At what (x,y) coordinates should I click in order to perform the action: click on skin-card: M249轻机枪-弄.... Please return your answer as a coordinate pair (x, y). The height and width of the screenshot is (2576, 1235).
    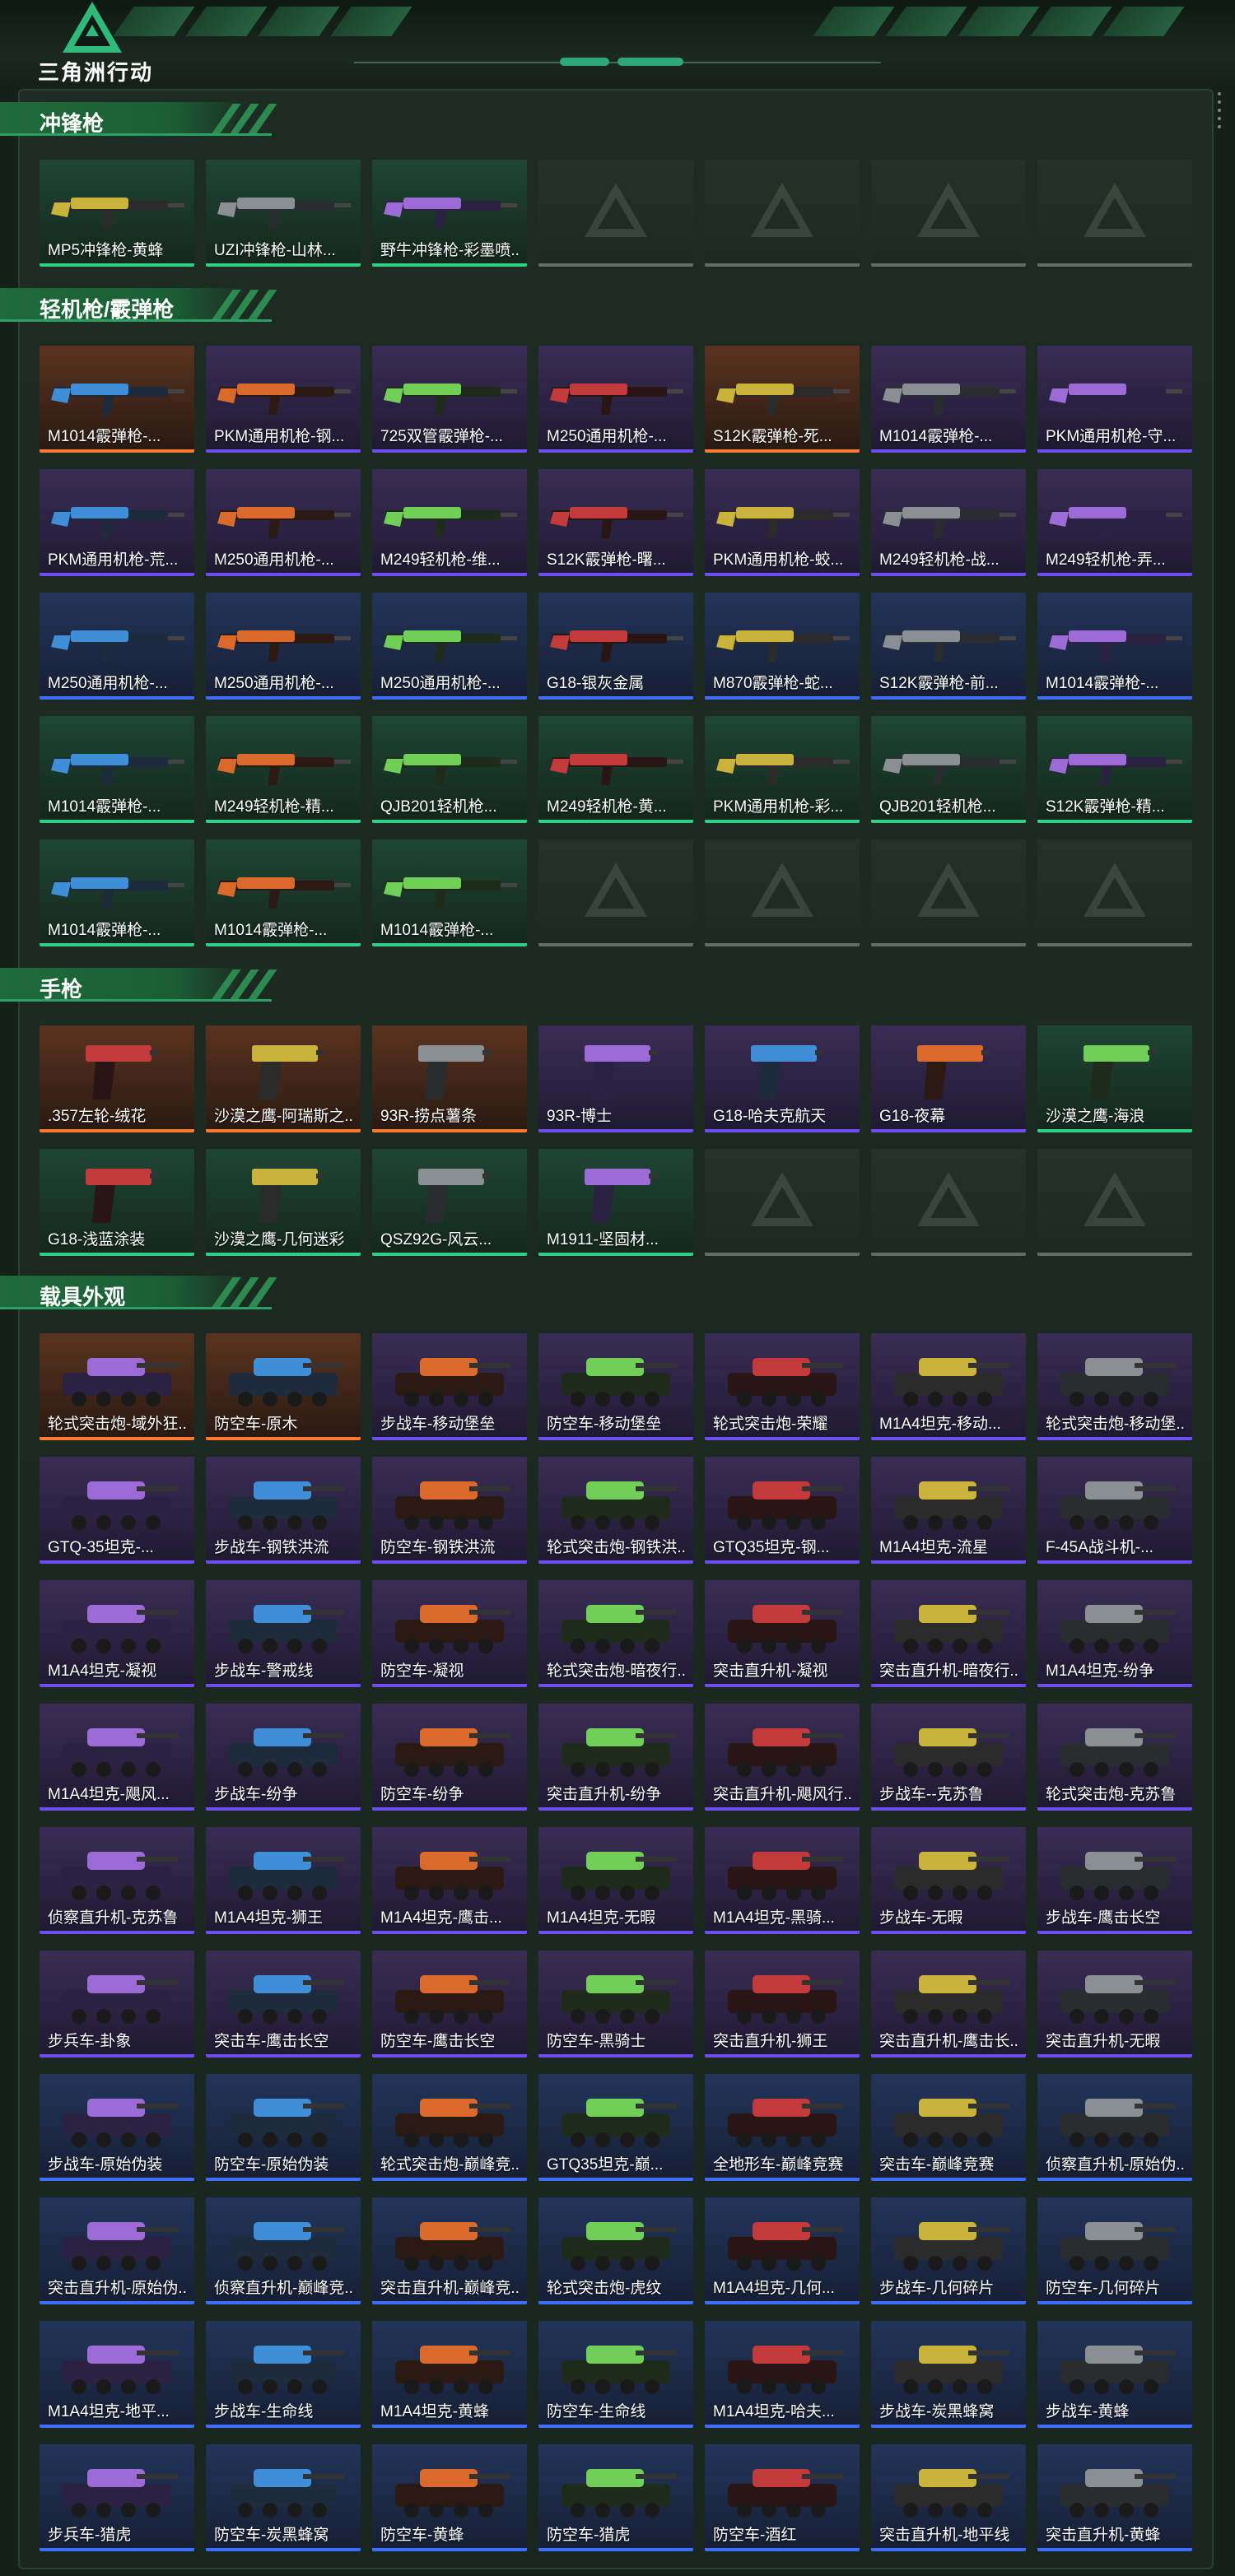
    Looking at the image, I should click on (1114, 522).